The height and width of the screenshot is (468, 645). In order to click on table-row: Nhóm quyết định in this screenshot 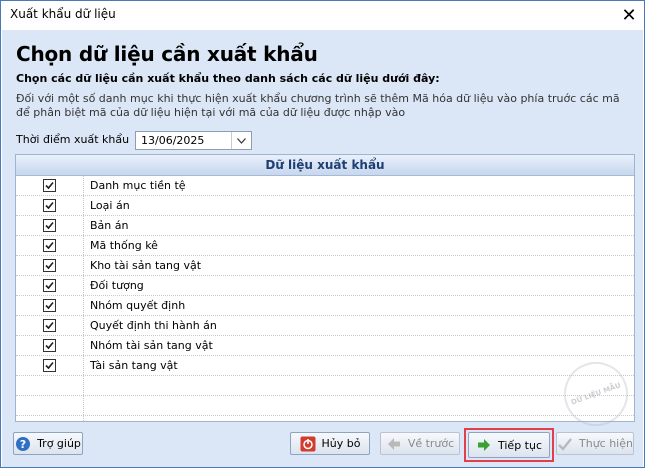, I will do `click(325, 306)`.